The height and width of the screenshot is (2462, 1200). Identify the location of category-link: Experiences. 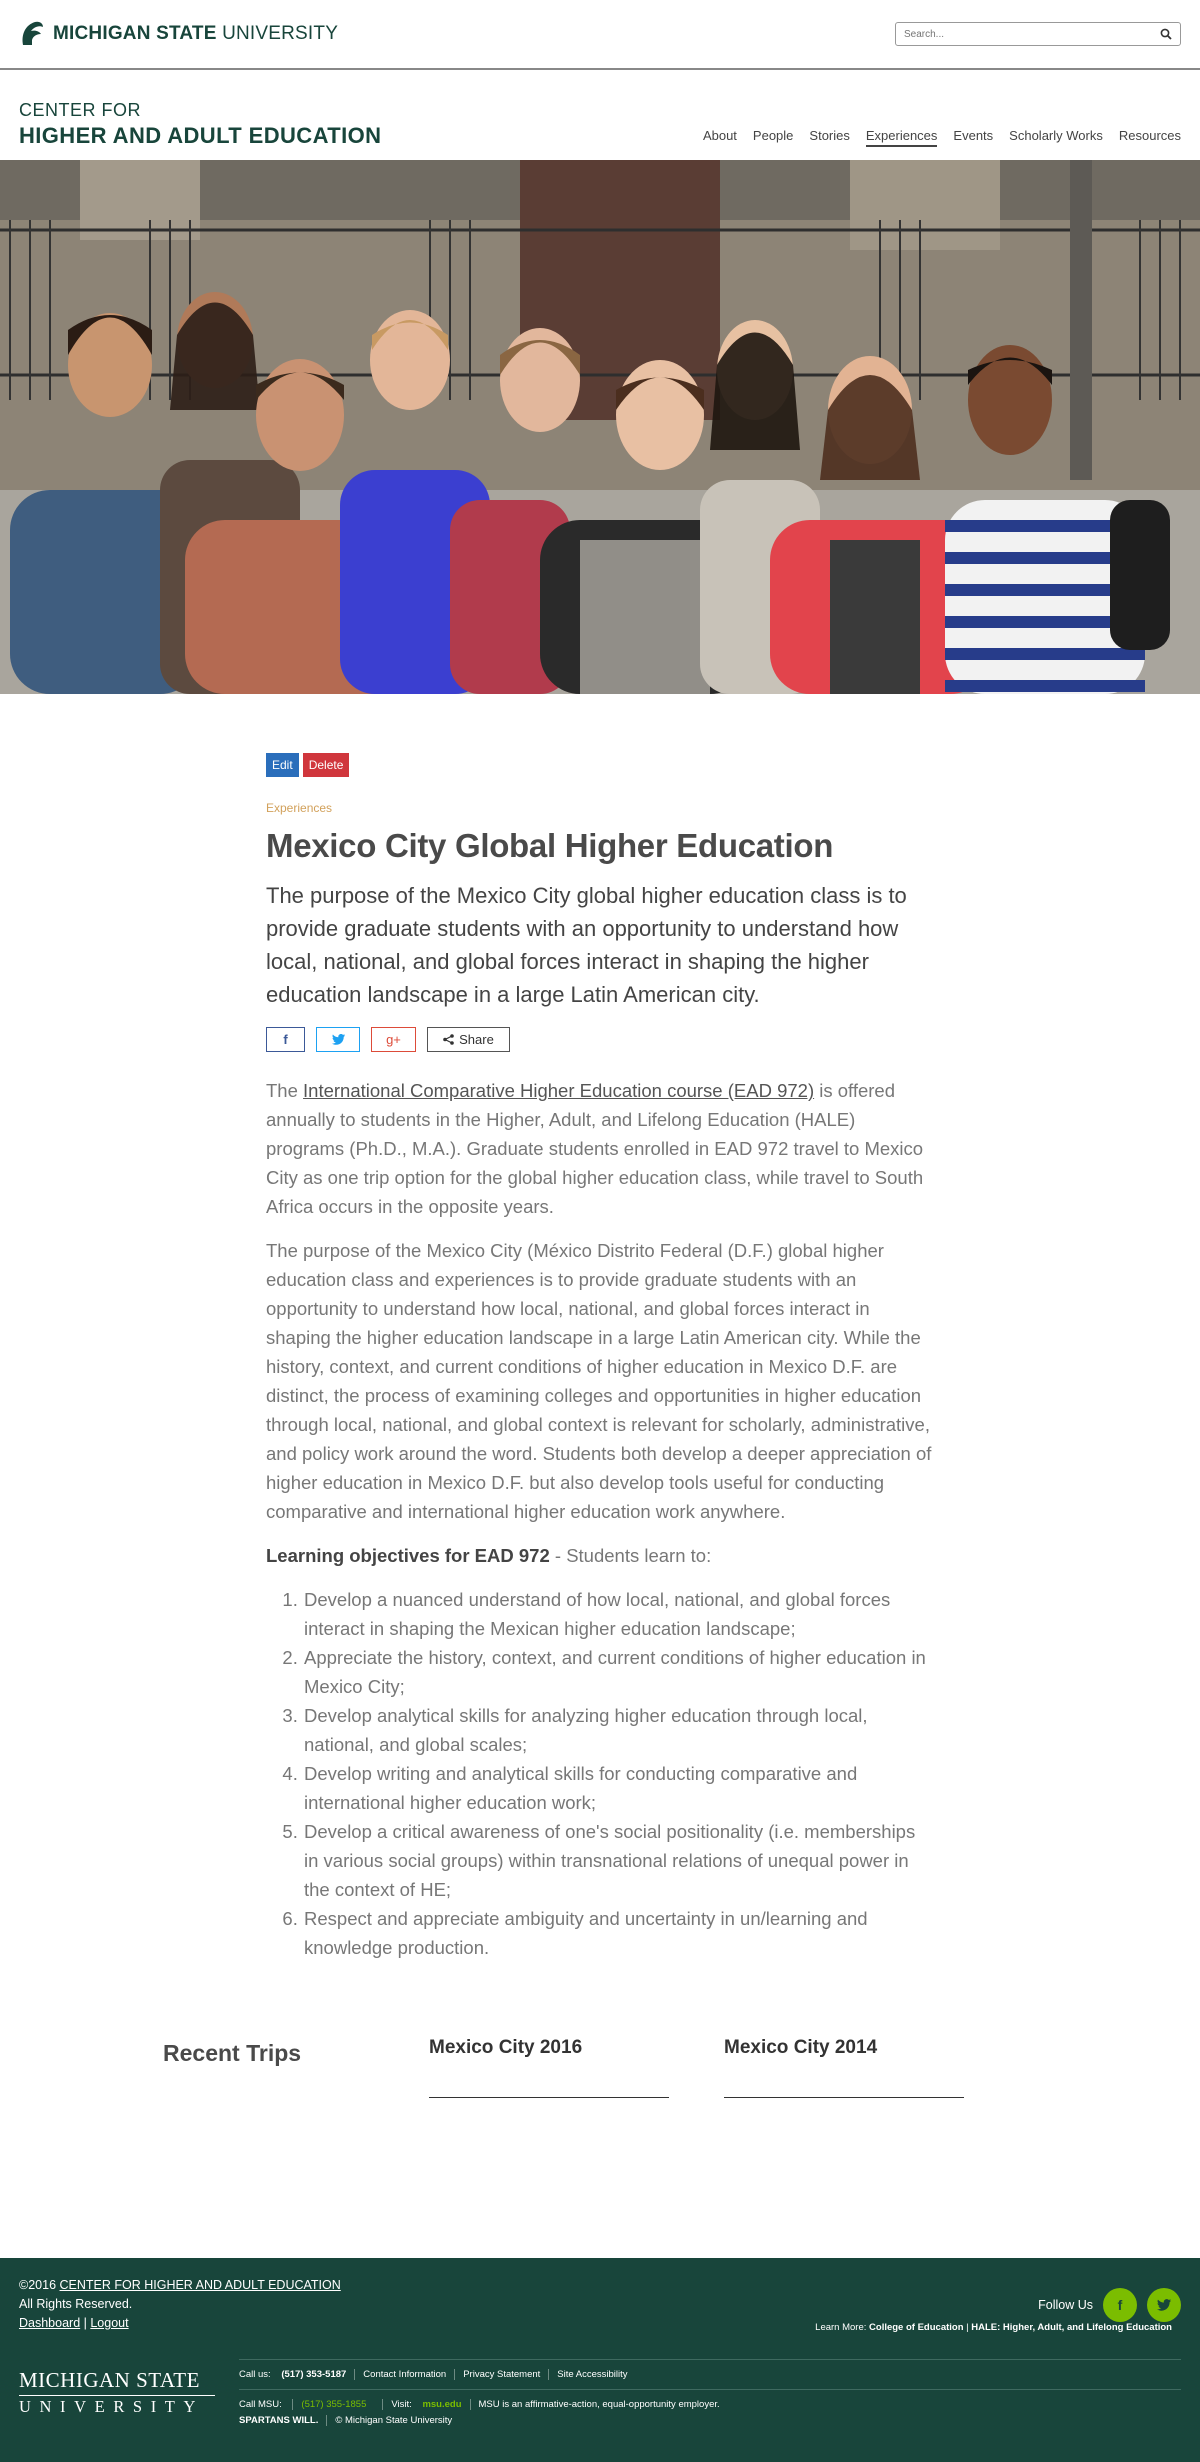
(600, 808).